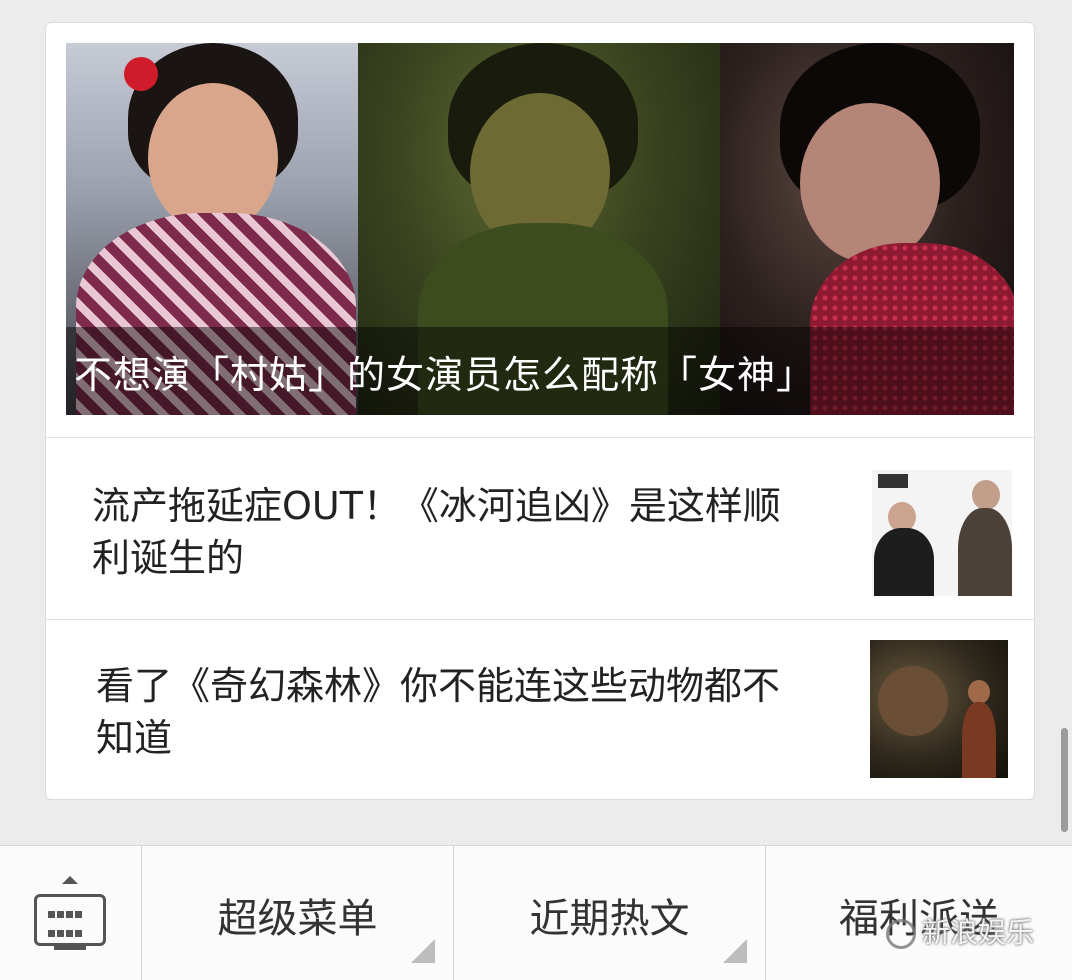 The width and height of the screenshot is (1072, 980). Describe the element at coordinates (900, 934) in the screenshot. I see `wechat-logo-icon` at that location.